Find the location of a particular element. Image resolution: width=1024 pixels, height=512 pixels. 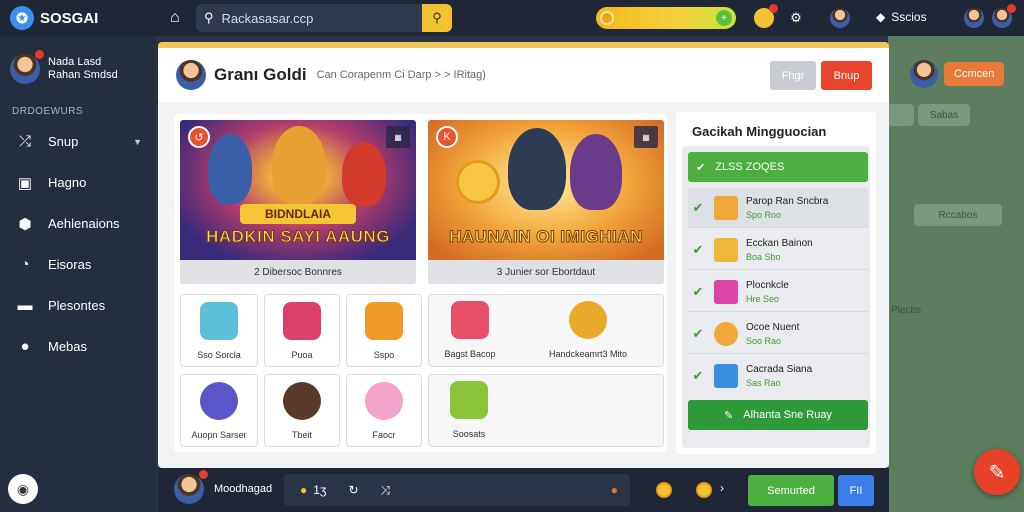

task-row: ✔ Parop Ran Sncbra Spo Roo is located at coordinates (778, 208).